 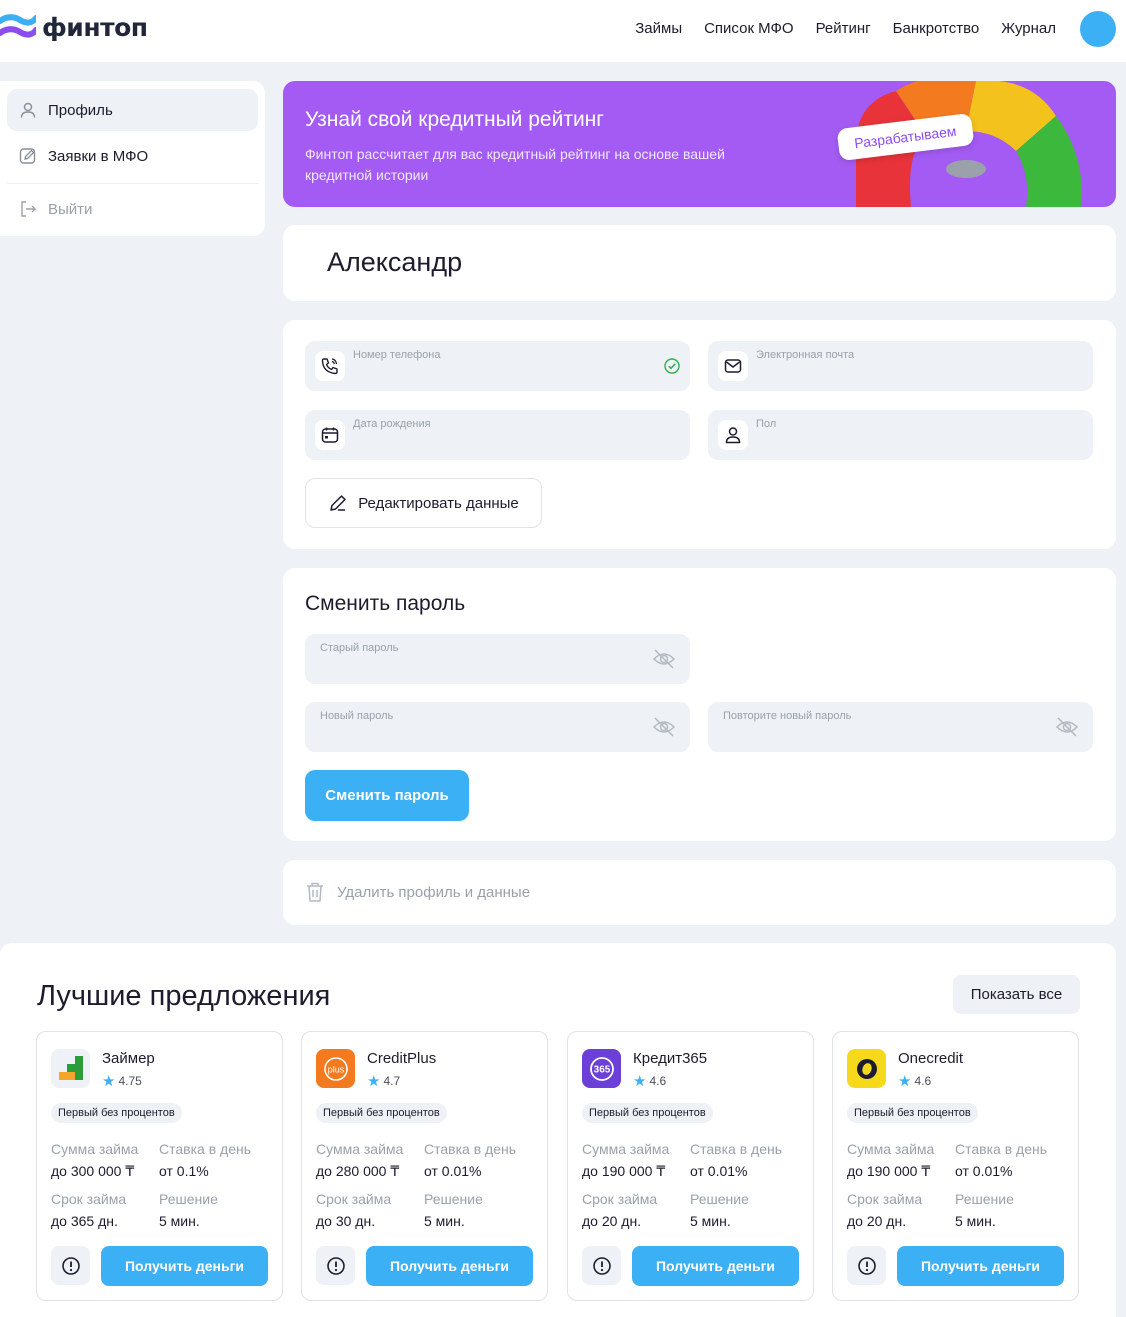 What do you see at coordinates (658, 28) in the screenshot?
I see `nav-loans: Займы` at bounding box center [658, 28].